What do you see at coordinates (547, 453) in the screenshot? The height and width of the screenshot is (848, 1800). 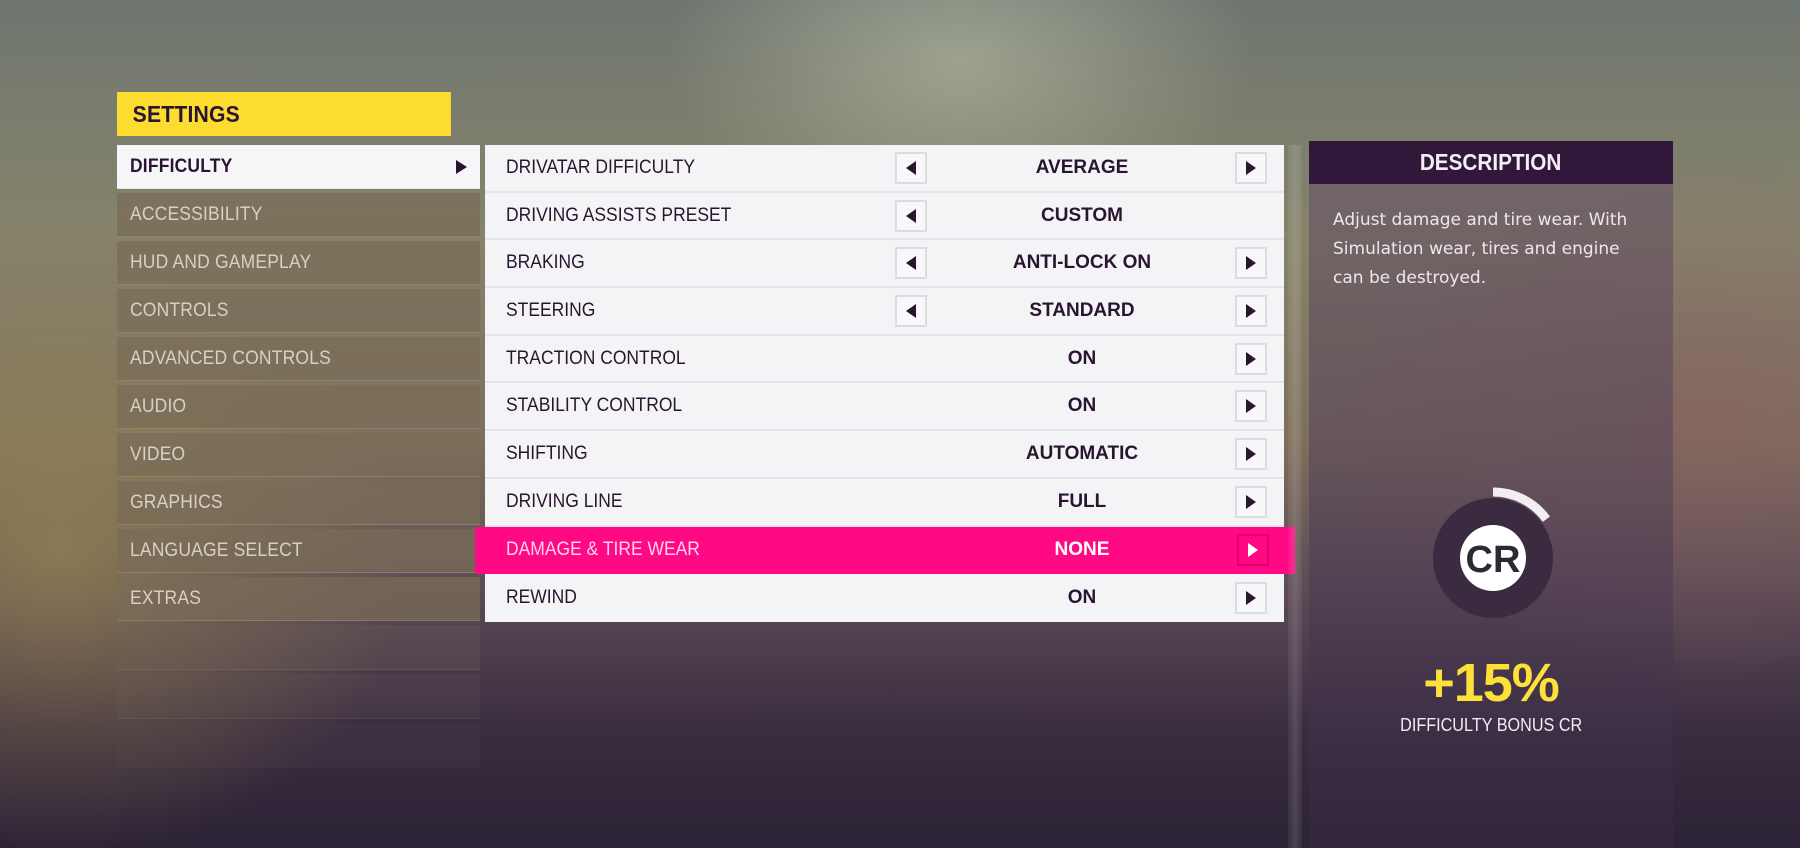 I see `option-label: SHIFTING` at bounding box center [547, 453].